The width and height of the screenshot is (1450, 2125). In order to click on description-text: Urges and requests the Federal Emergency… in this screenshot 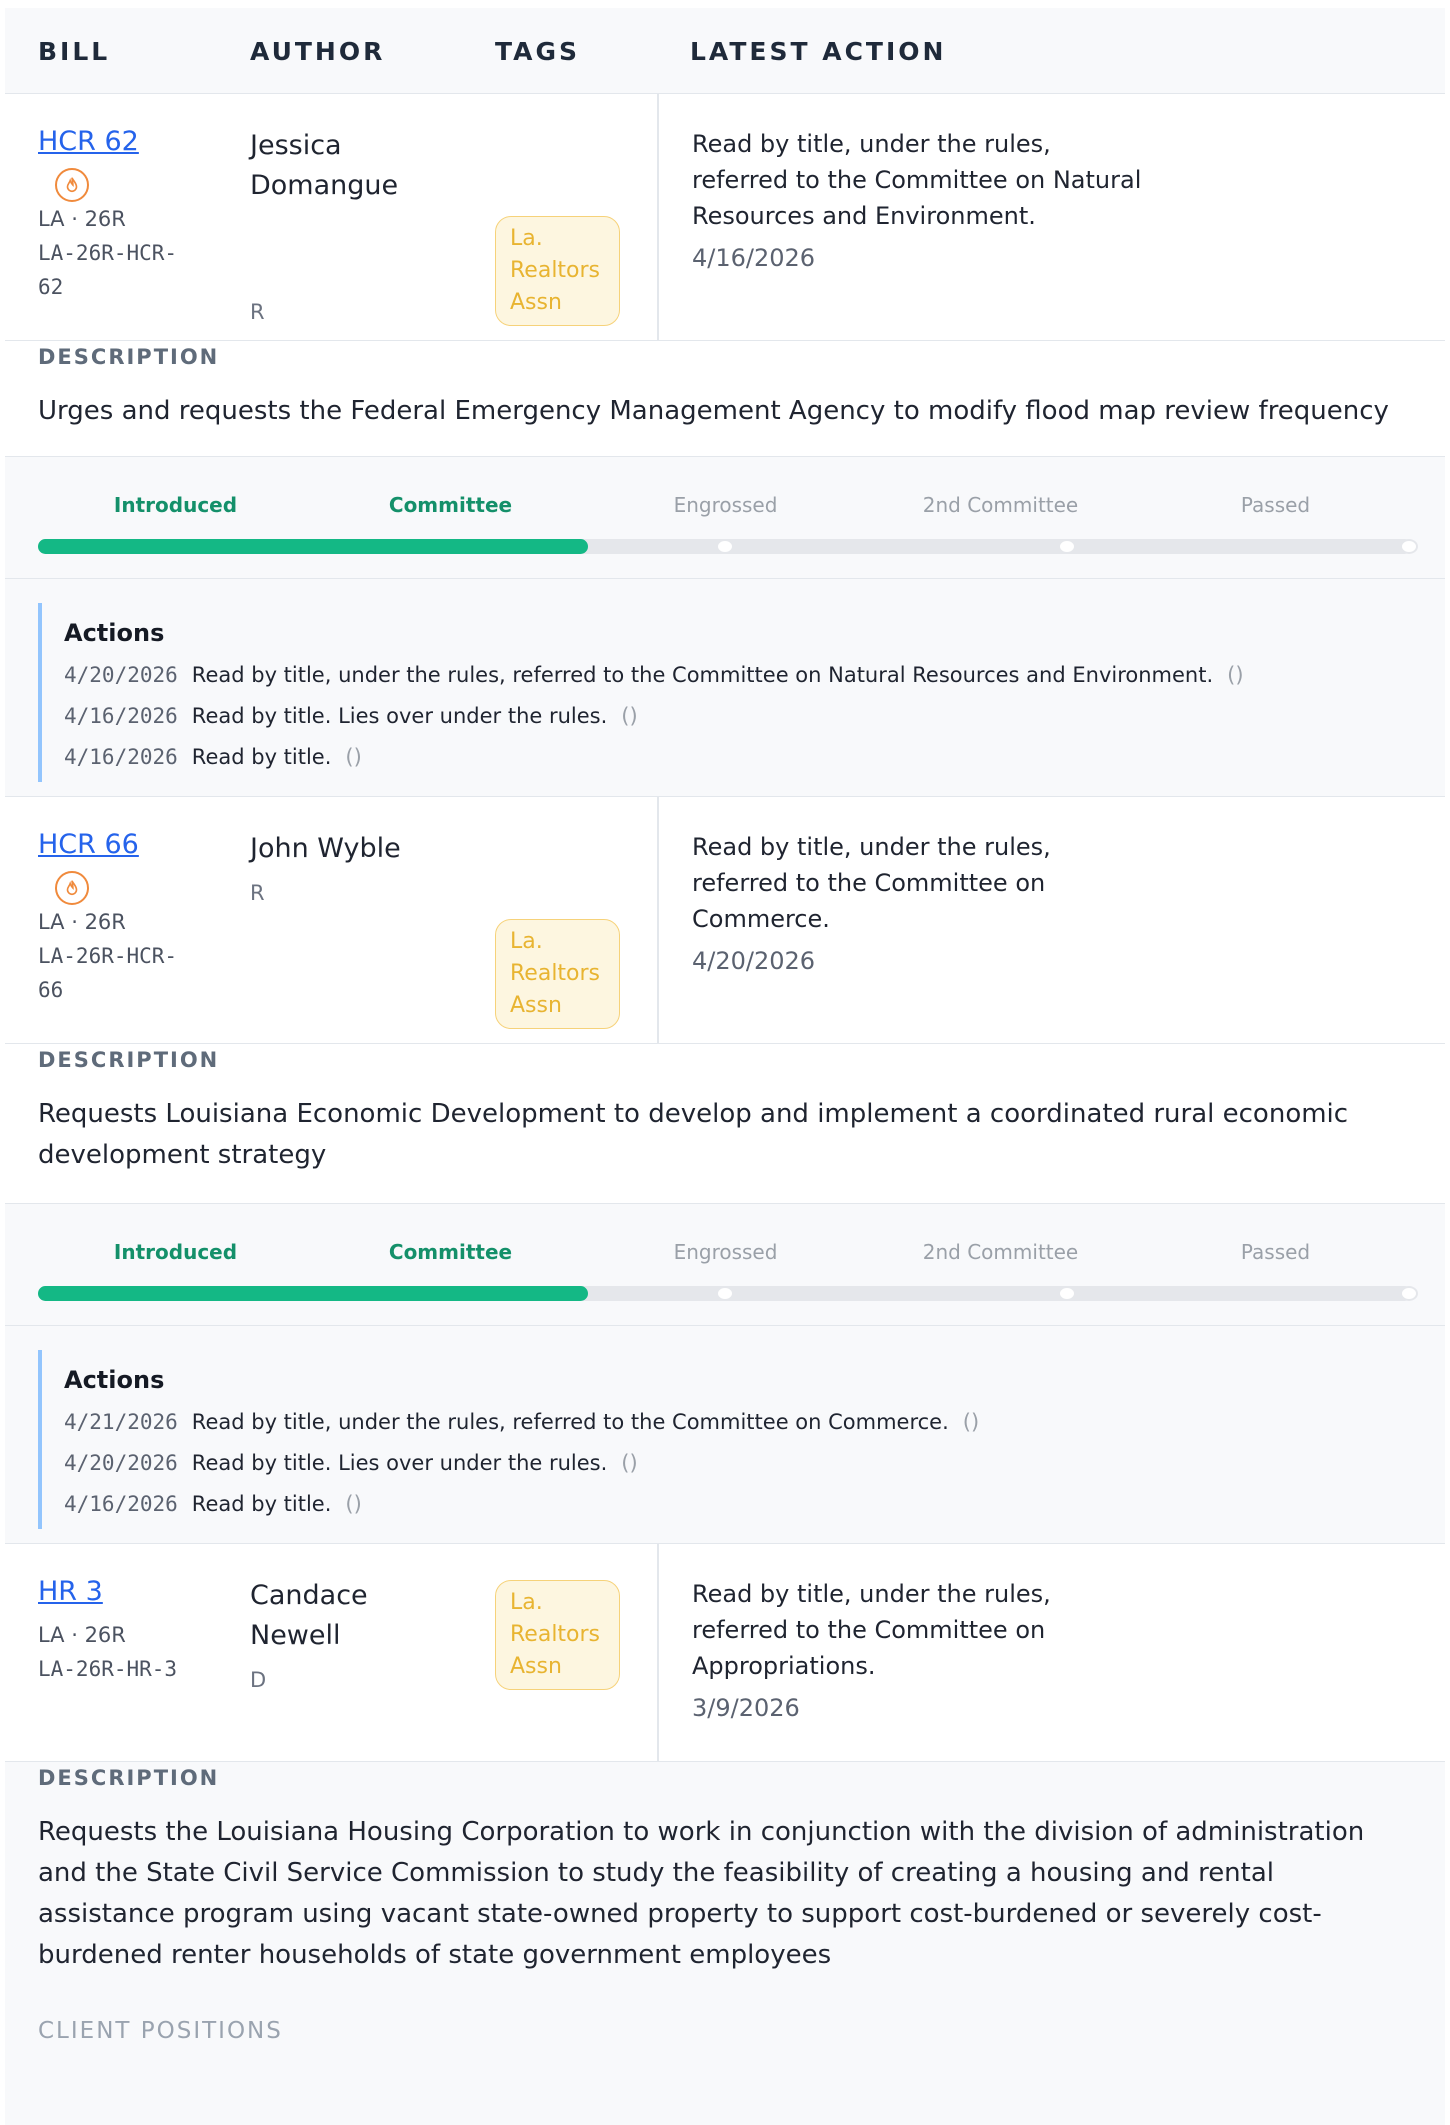, I will do `click(713, 411)`.